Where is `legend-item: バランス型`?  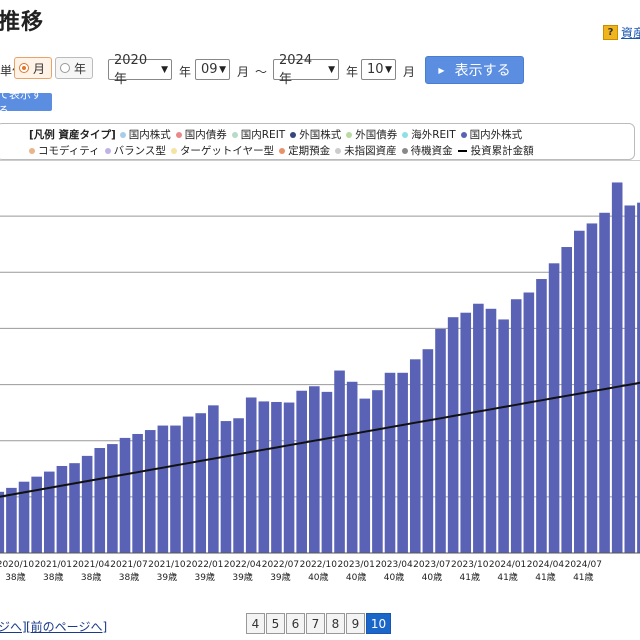 legend-item: バランス型 is located at coordinates (135, 150).